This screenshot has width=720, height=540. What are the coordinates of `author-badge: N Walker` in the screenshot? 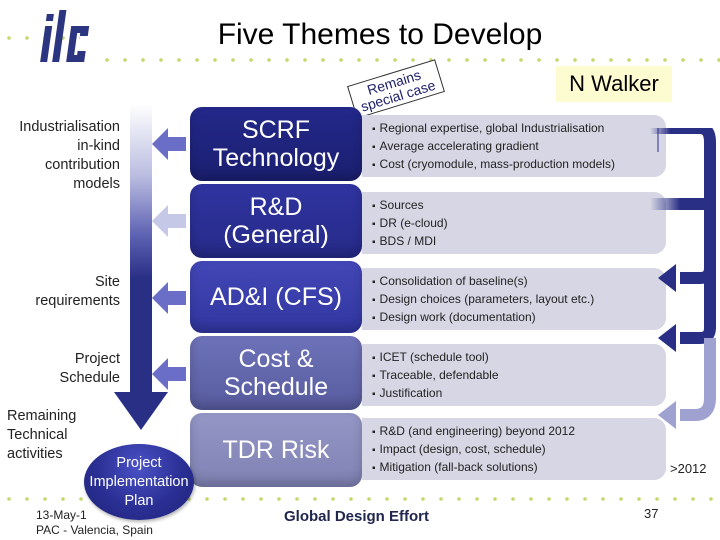 It's located at (614, 84).